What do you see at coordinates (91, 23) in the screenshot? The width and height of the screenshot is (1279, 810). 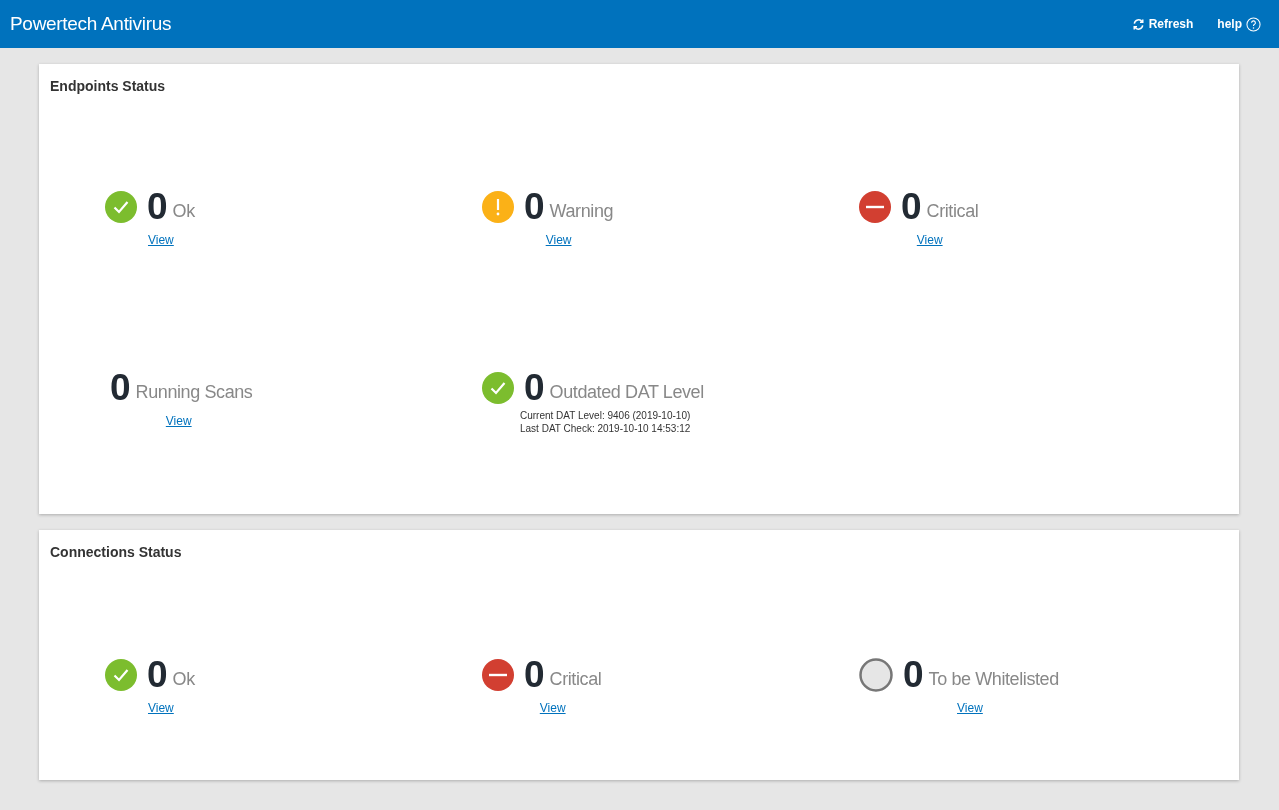 I see `app-title: Powertech Antivirus` at bounding box center [91, 23].